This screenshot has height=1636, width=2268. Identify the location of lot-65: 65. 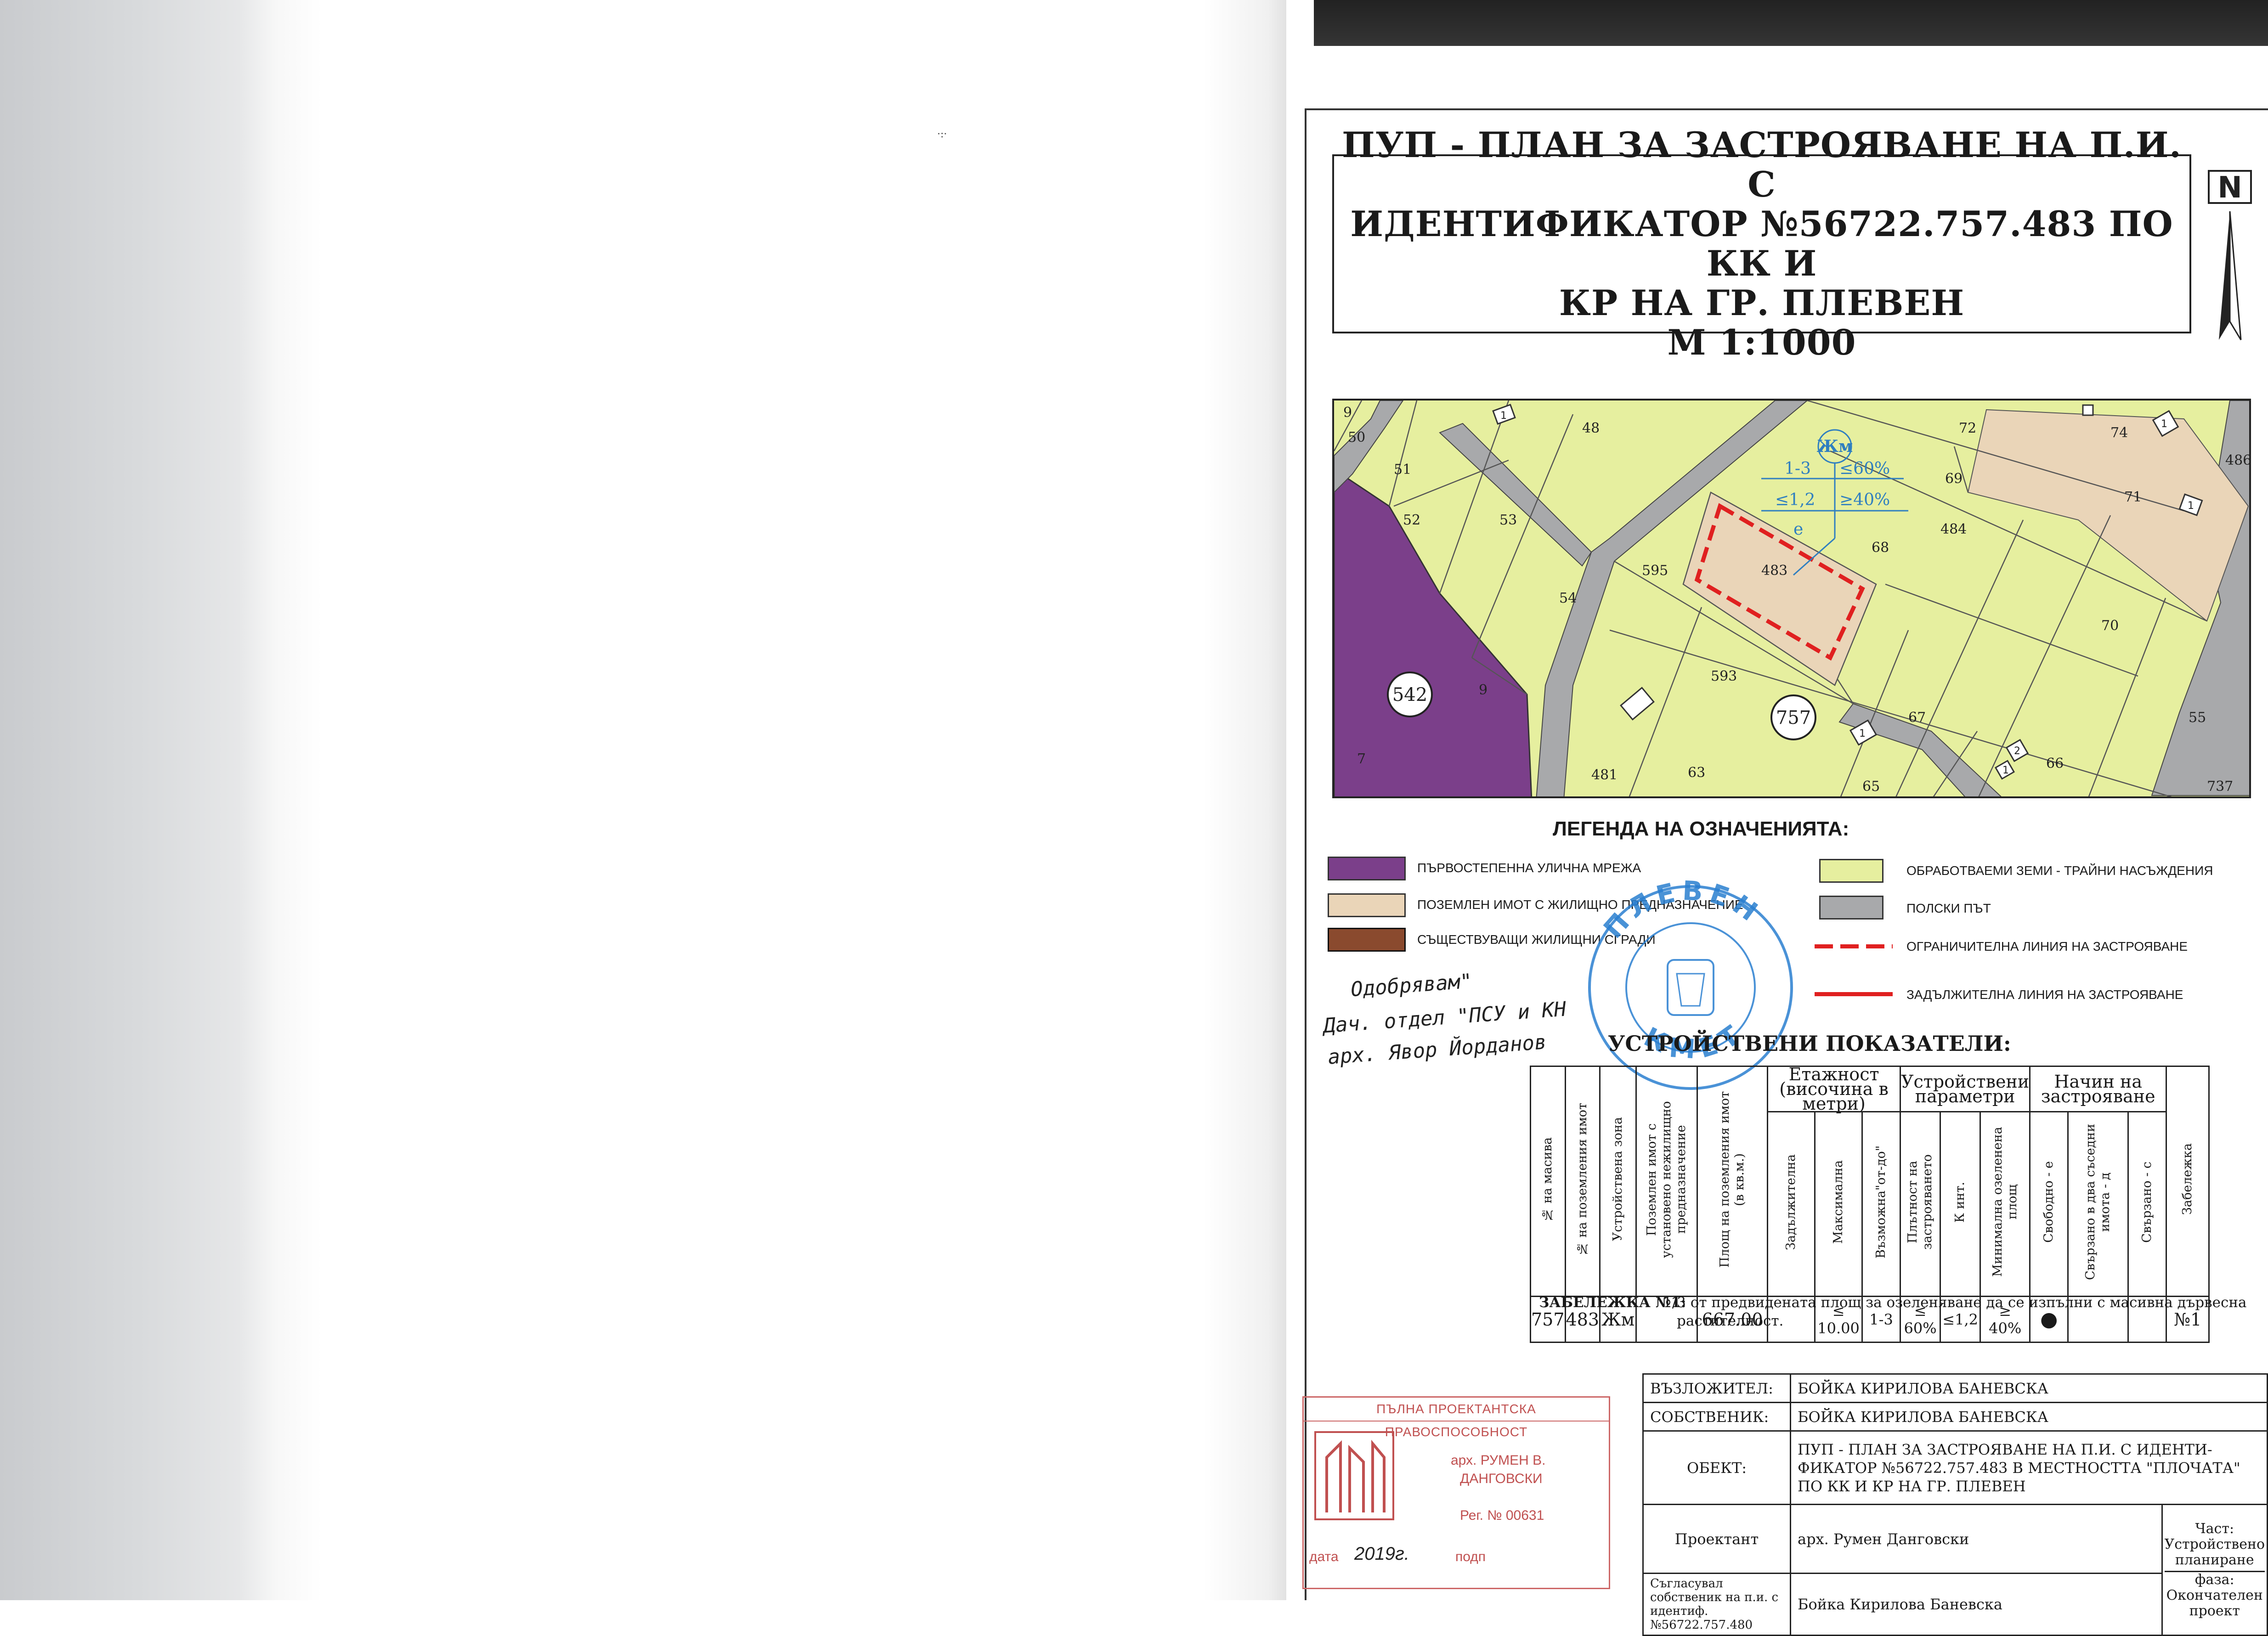
(1871, 787).